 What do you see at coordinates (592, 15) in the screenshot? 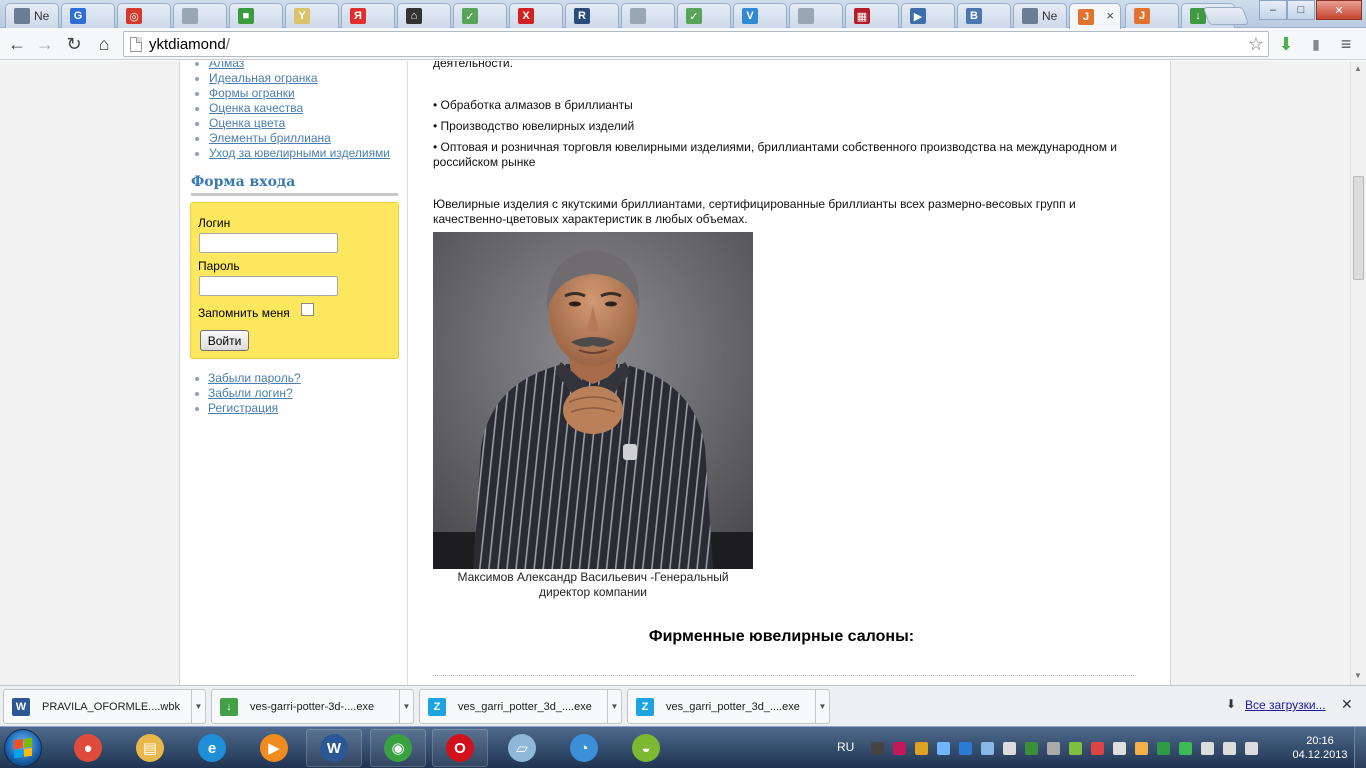
I see `browser-tab: R` at bounding box center [592, 15].